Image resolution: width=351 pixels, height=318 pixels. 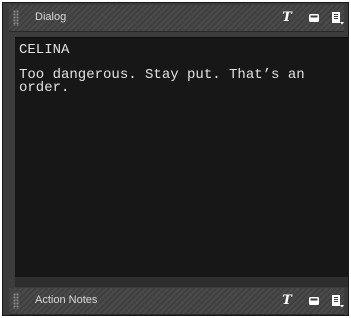 I want to click on character-name: CELINA, so click(x=44, y=50).